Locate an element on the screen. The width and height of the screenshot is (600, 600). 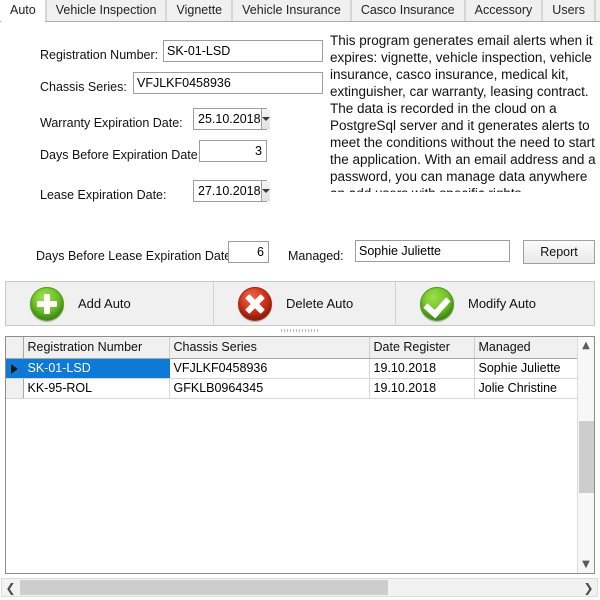
chevron-up-icon: ▲ is located at coordinates (586, 345).